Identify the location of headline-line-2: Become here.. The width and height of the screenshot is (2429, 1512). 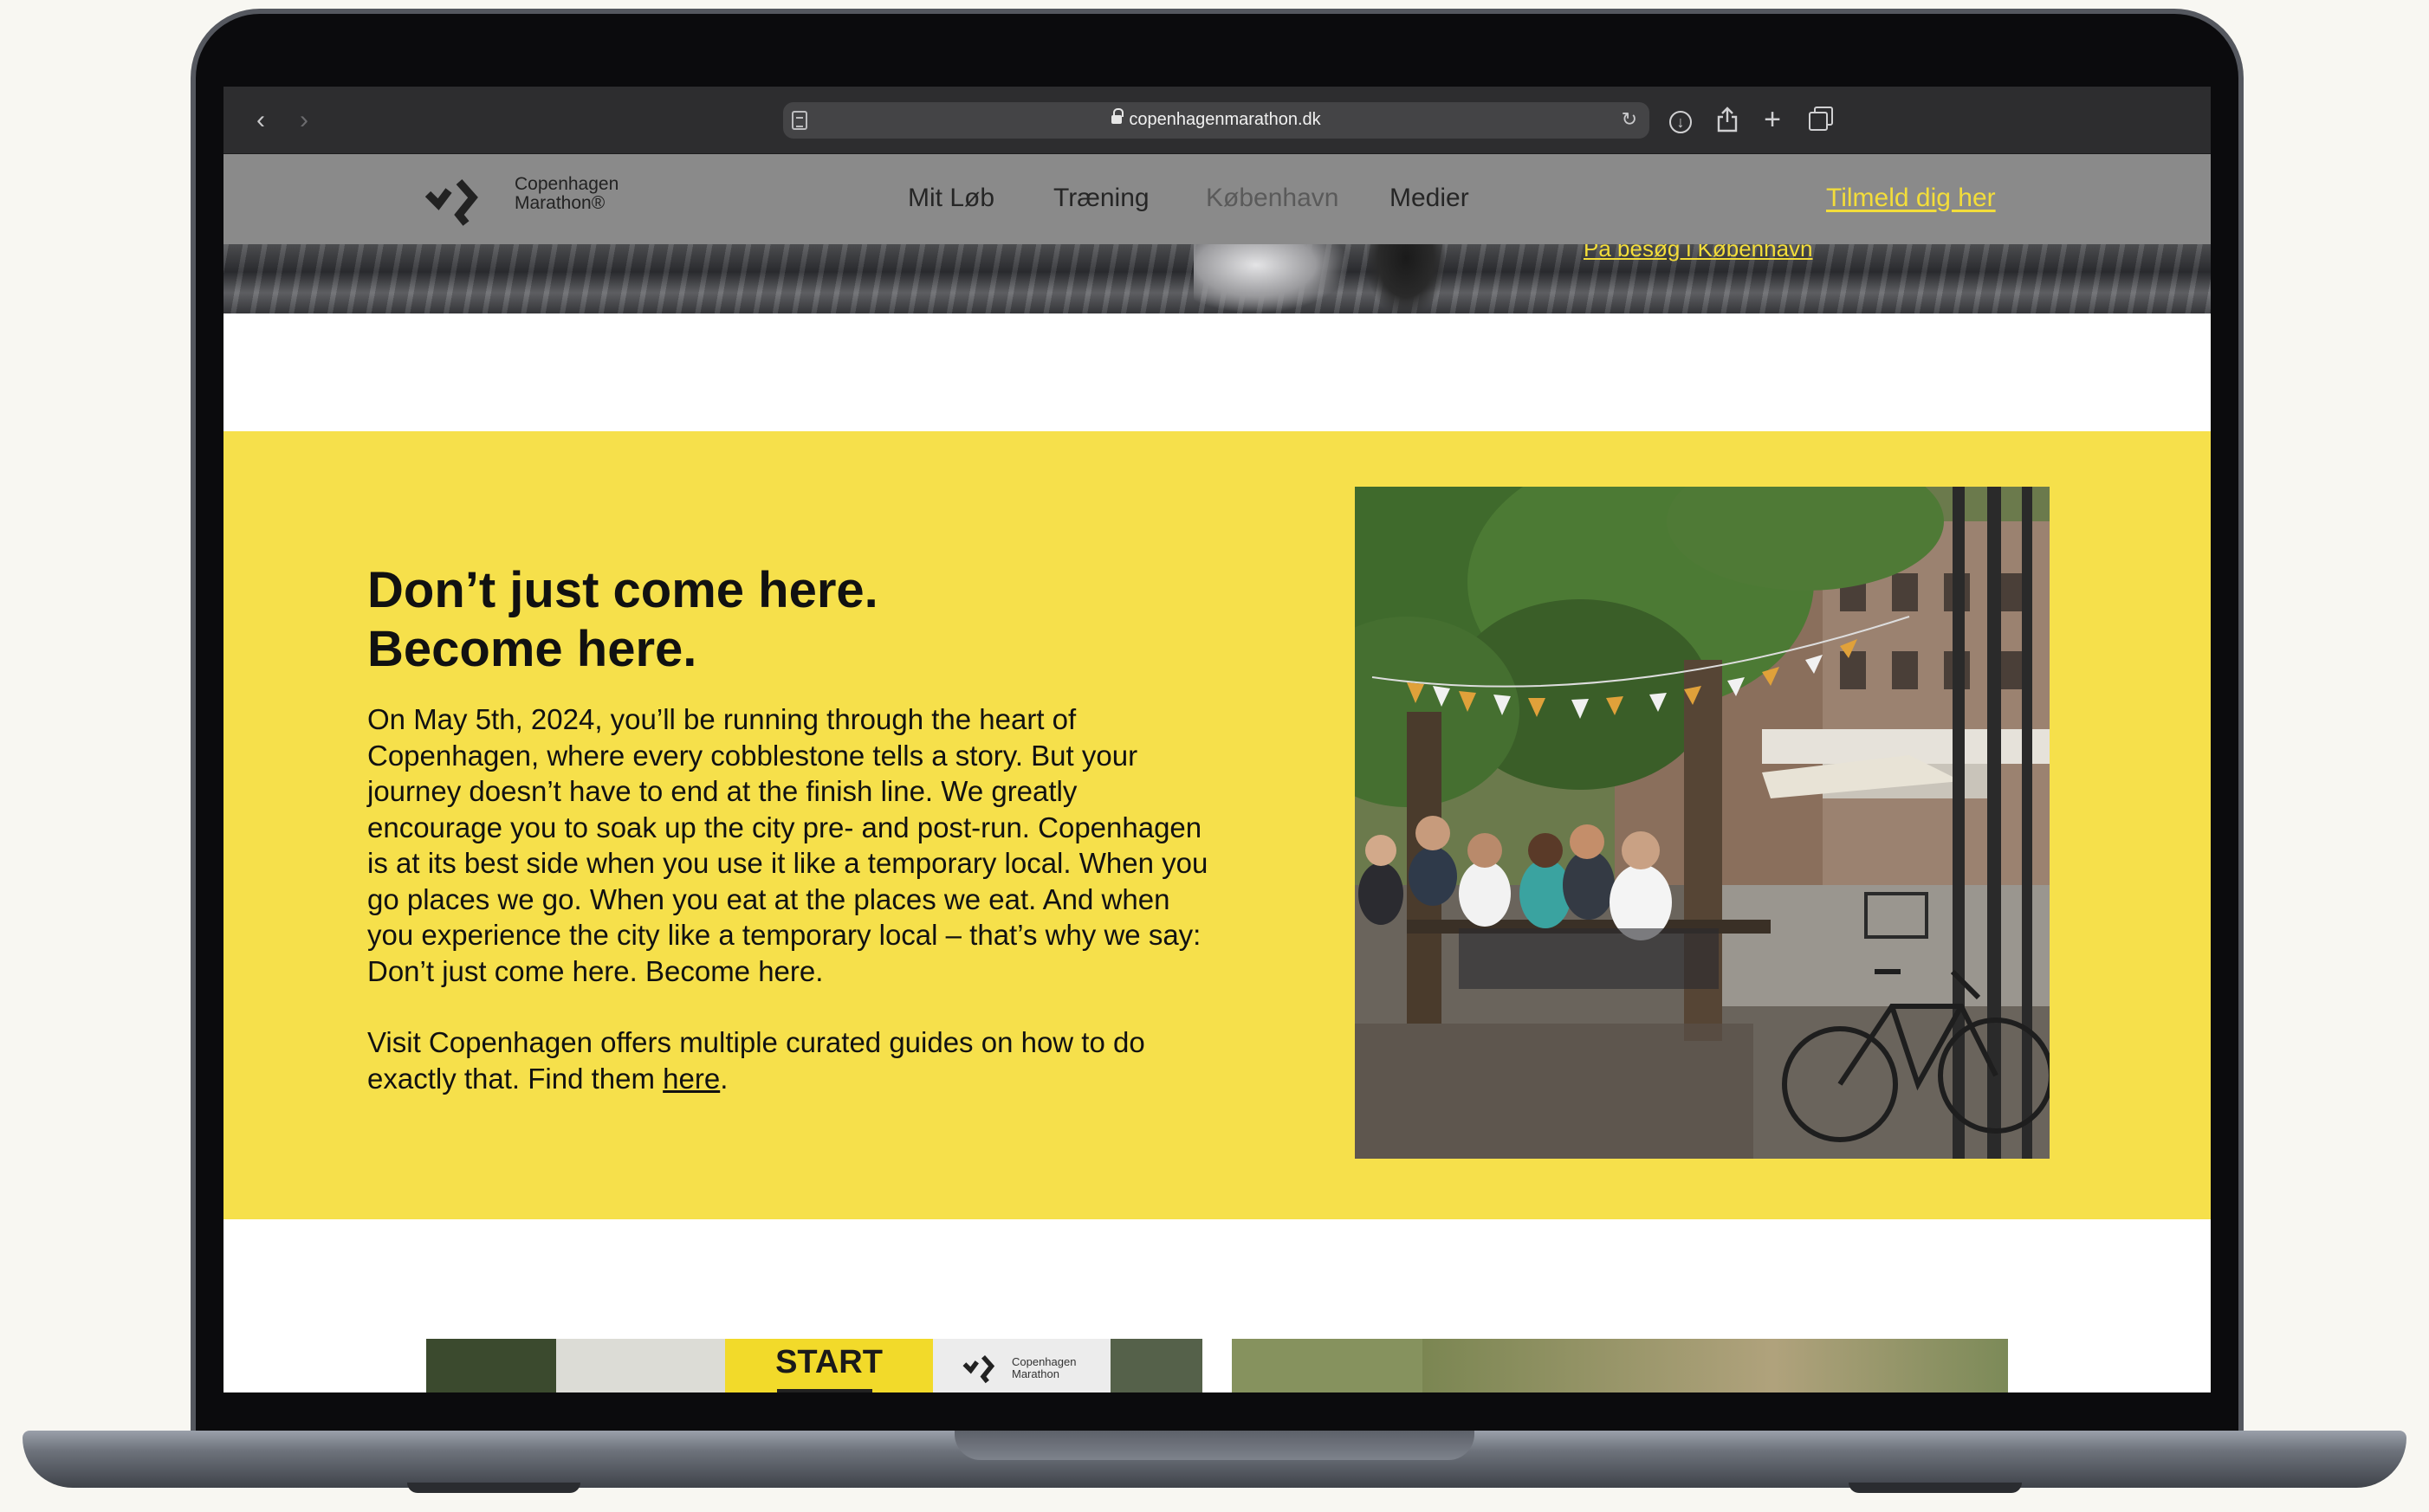
(532, 649).